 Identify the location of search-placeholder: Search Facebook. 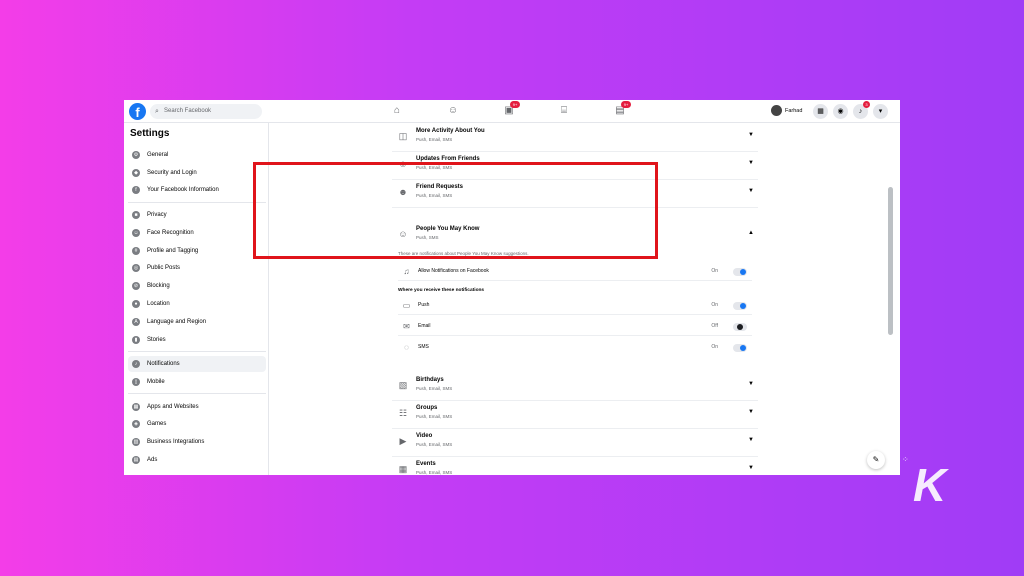
(188, 111).